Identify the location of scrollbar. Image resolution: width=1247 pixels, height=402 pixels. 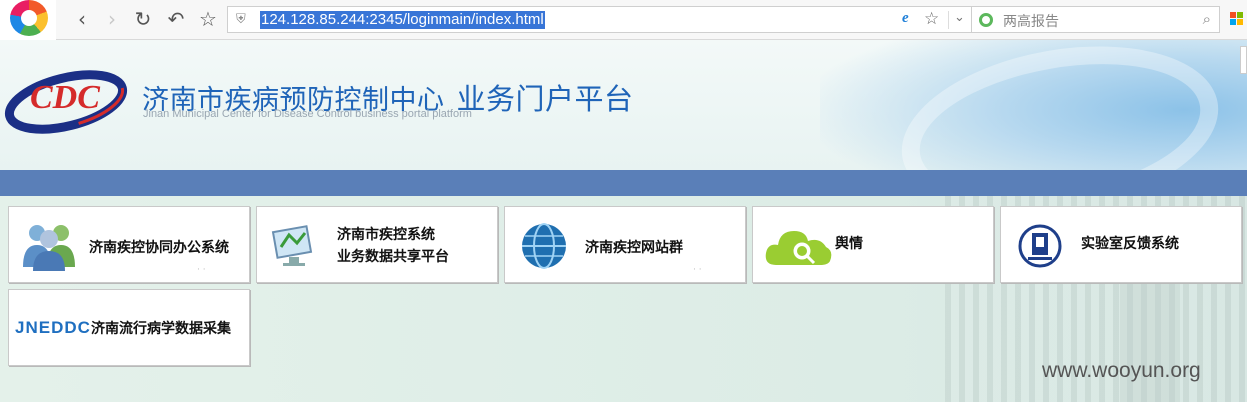
(1243, 60).